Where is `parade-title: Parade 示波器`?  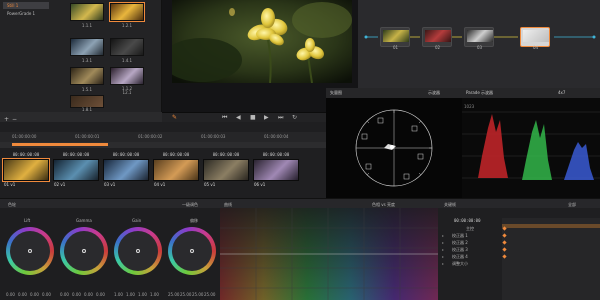 parade-title: Parade 示波器 is located at coordinates (480, 92).